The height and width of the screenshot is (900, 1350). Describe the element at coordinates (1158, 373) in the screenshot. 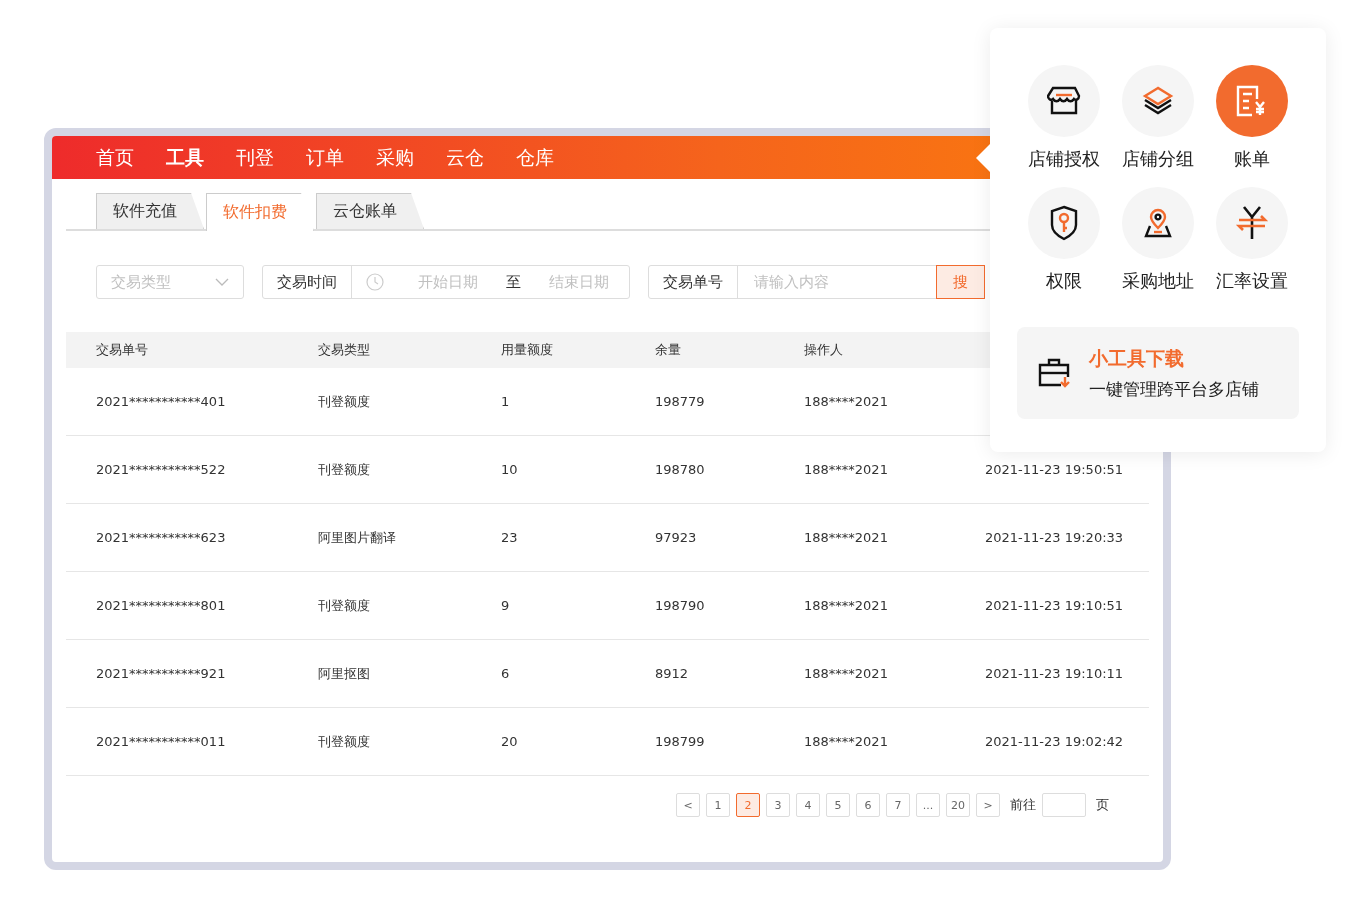

I see `download-promo-card: 小工具下载 一键管理跨平台多店铺` at that location.